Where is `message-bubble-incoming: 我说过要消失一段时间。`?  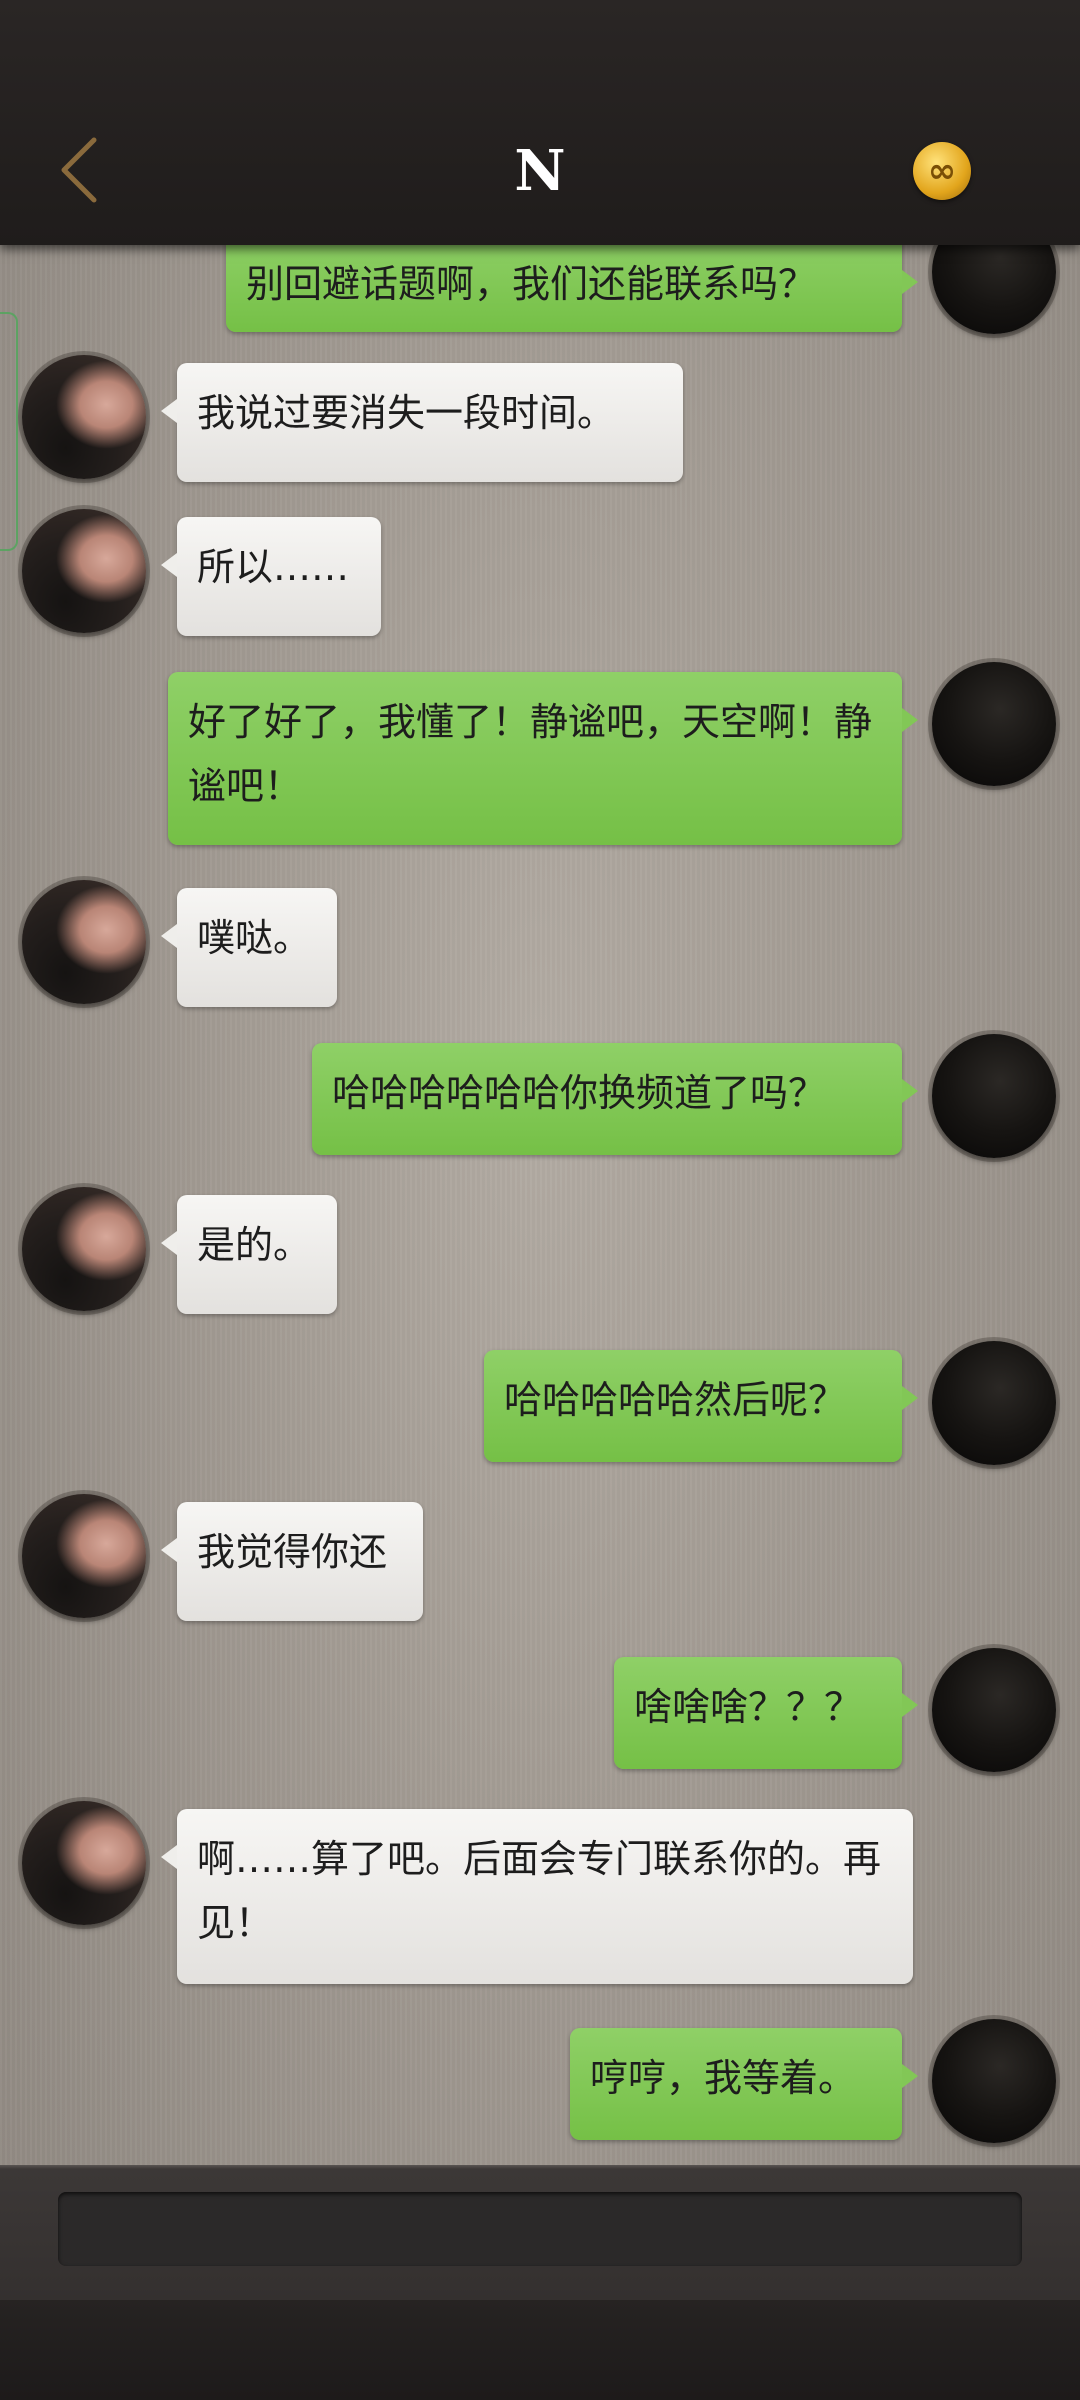 message-bubble-incoming: 我说过要消失一段时间。 is located at coordinates (422, 422).